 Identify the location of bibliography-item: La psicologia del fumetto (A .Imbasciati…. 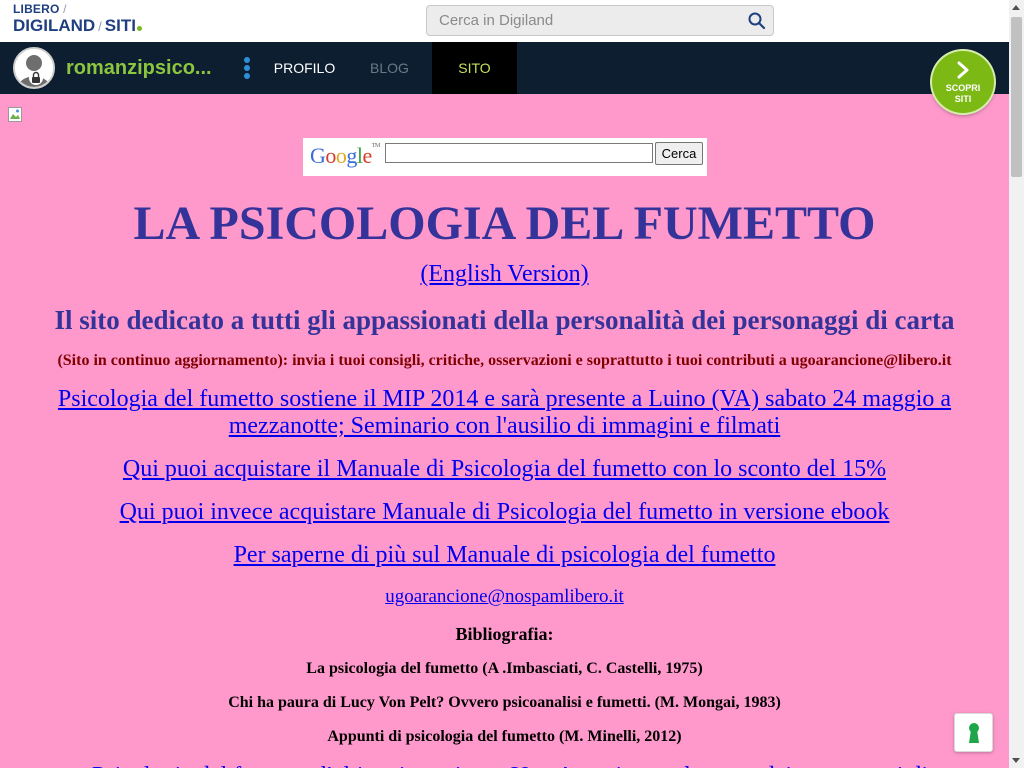
(504, 668).